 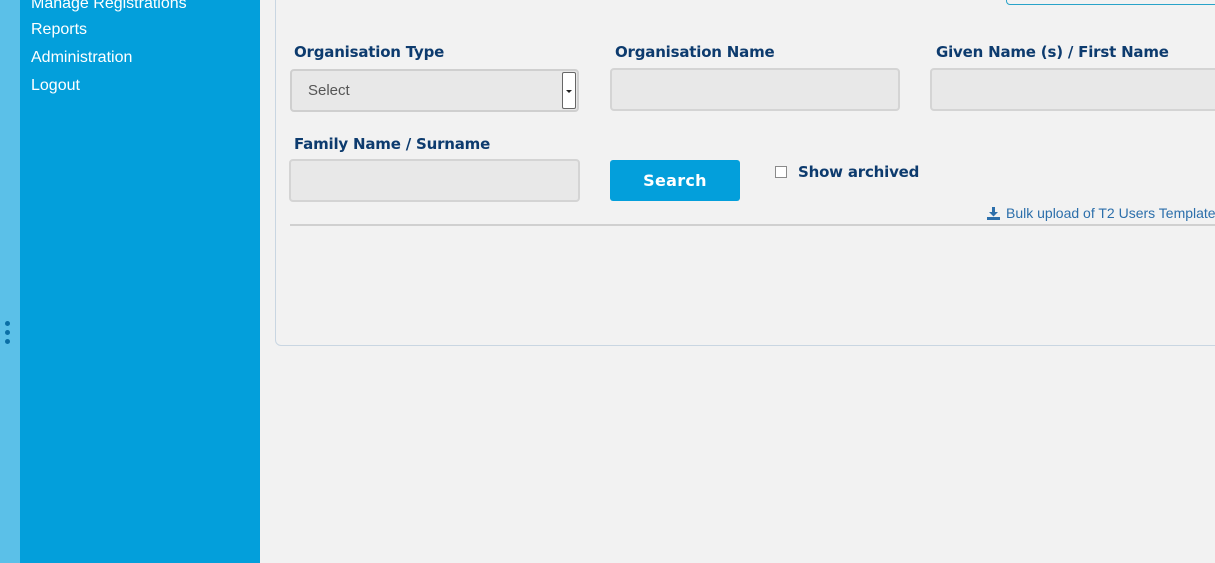 What do you see at coordinates (434, 90) in the screenshot?
I see `org-type-select: Select` at bounding box center [434, 90].